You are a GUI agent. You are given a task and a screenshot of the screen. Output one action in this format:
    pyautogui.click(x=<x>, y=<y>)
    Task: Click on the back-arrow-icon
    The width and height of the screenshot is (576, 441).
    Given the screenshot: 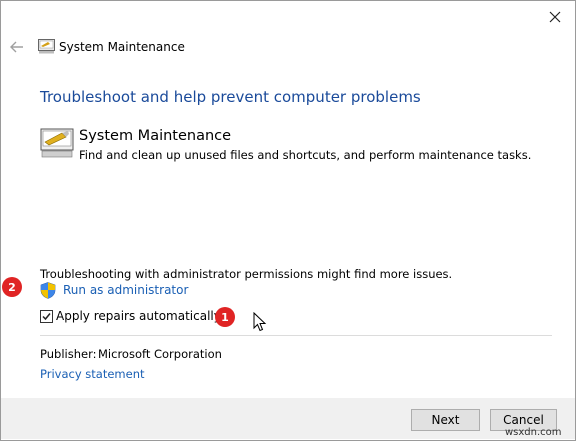 What is the action you would take?
    pyautogui.click(x=16, y=47)
    